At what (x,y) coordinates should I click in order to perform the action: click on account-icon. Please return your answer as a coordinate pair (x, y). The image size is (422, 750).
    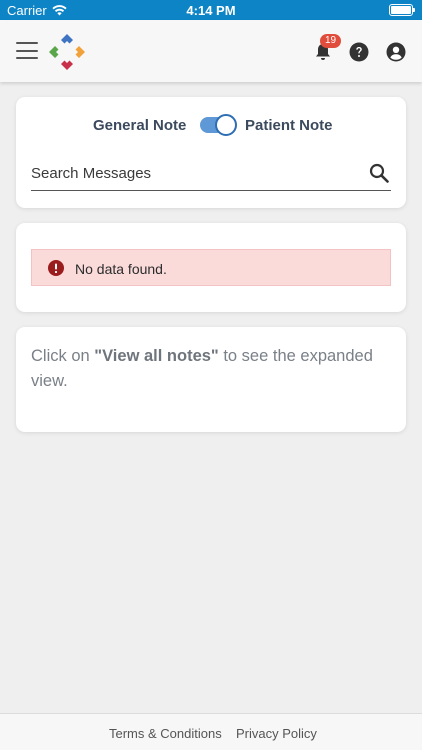
    Looking at the image, I should click on (396, 52).